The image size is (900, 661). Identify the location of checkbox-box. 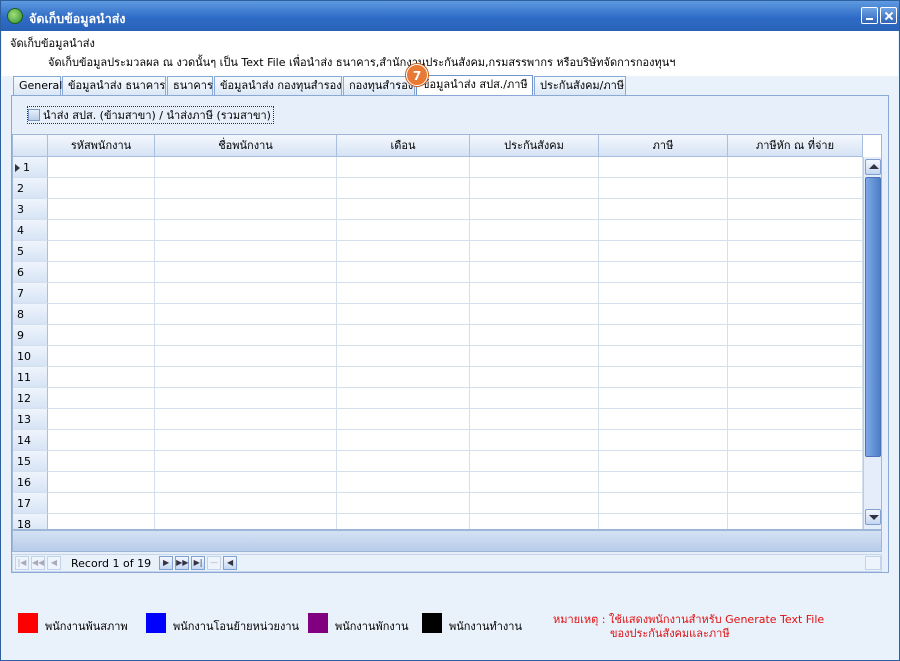
(34, 115).